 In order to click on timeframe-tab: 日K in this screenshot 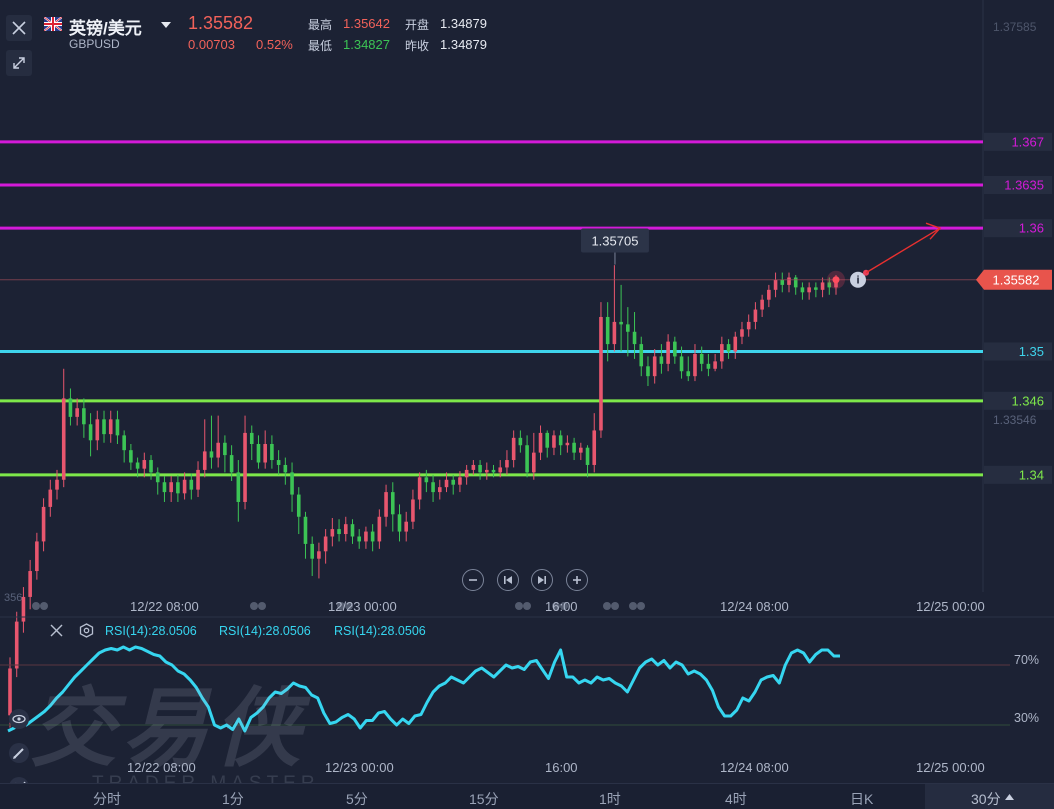, I will do `click(861, 799)`.